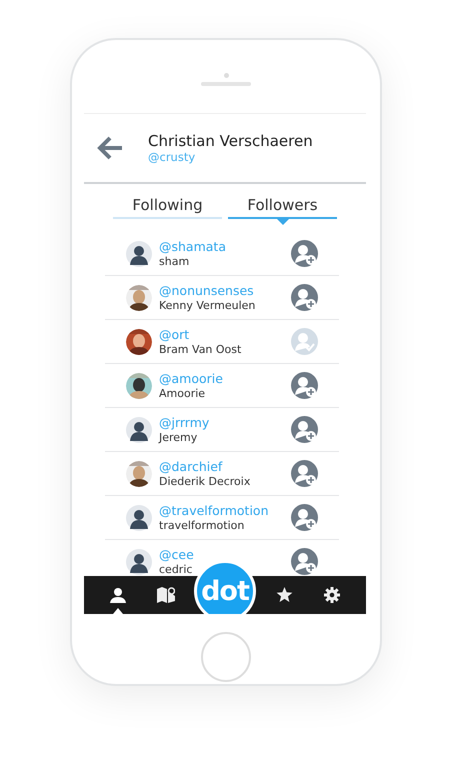 The height and width of the screenshot is (784, 452). What do you see at coordinates (167, 210) in the screenshot?
I see `tab: Following` at bounding box center [167, 210].